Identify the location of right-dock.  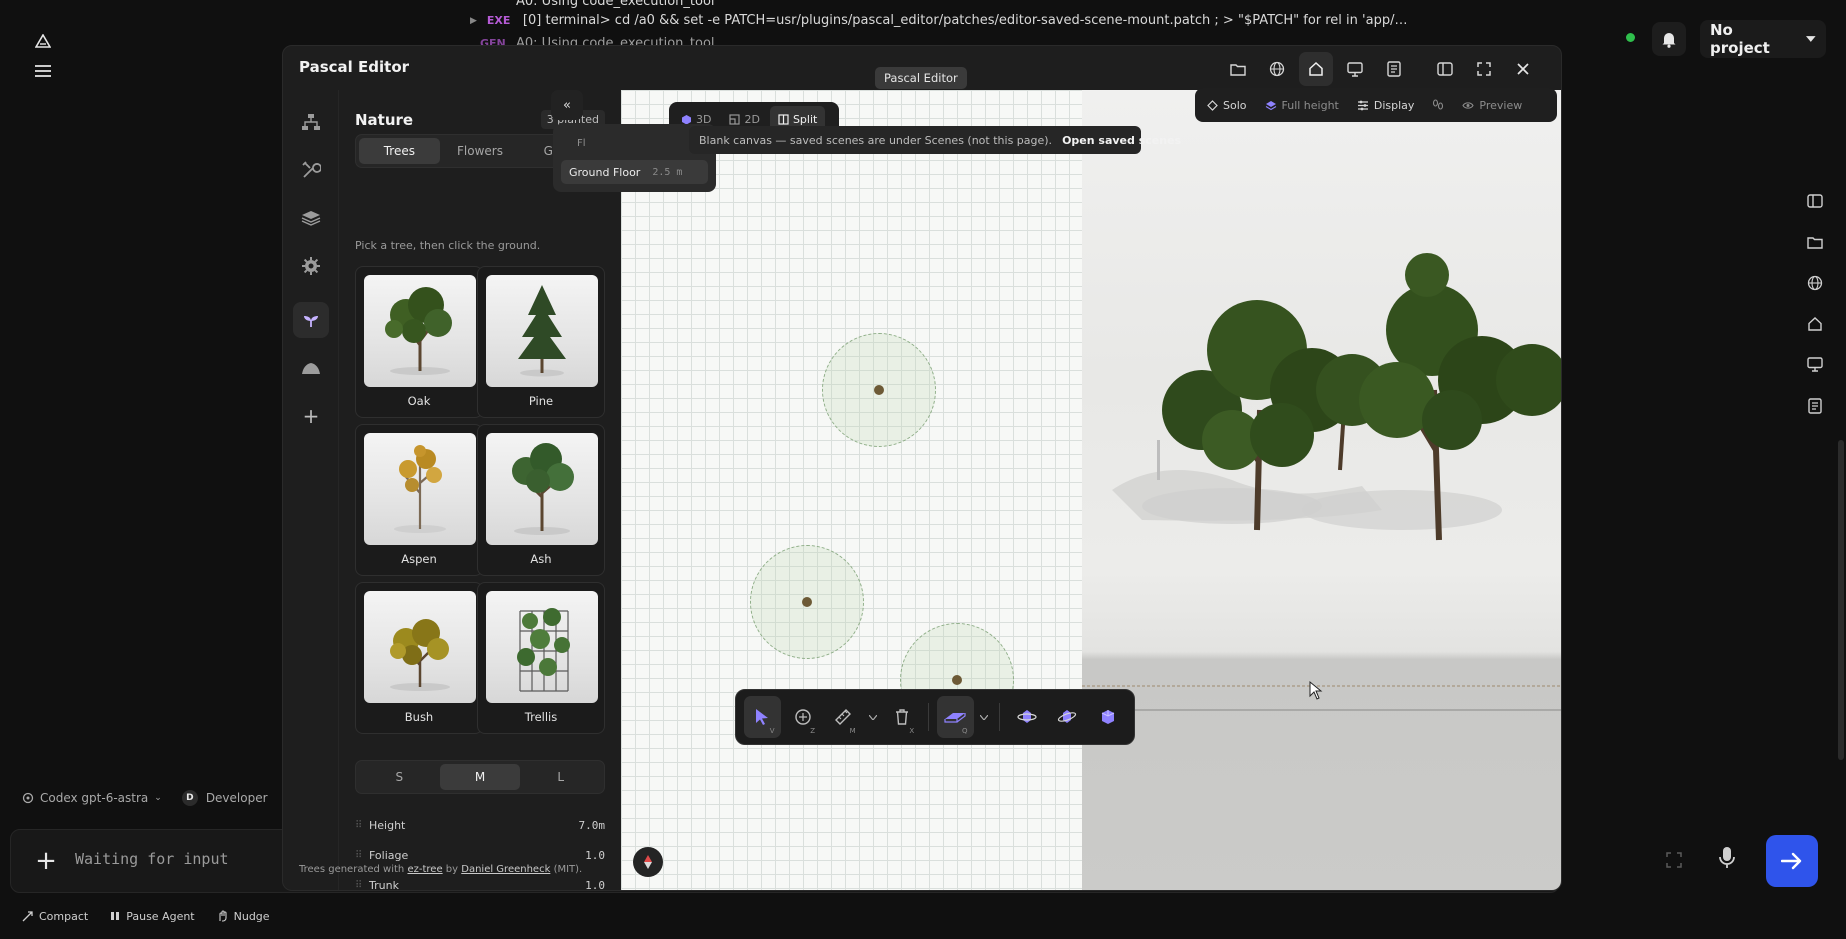
(1815, 303).